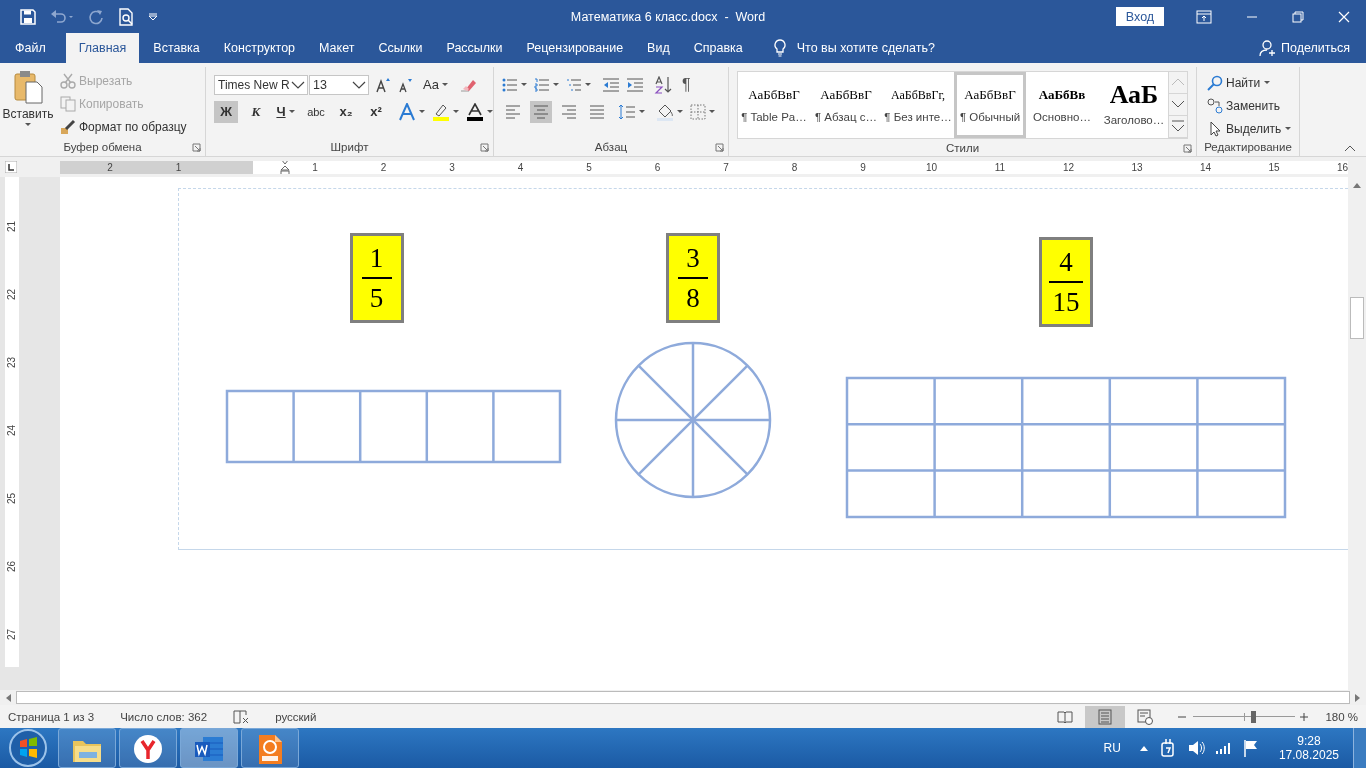 This screenshot has width=1366, height=768. I want to click on change-case-button: Aa, so click(436, 84).